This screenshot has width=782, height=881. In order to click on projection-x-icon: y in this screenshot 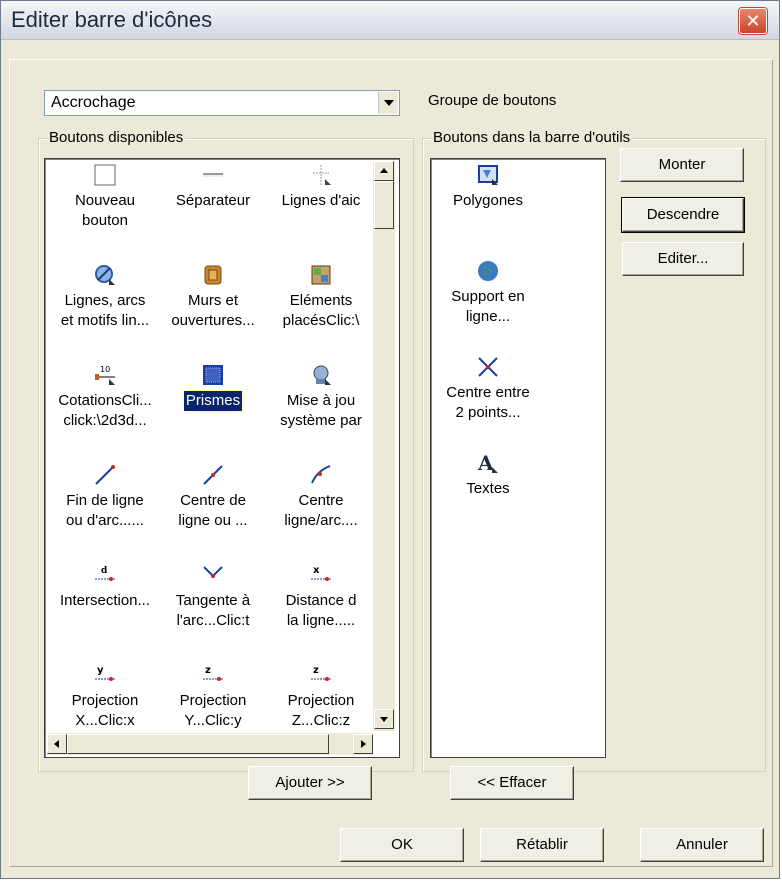, I will do `click(105, 675)`.